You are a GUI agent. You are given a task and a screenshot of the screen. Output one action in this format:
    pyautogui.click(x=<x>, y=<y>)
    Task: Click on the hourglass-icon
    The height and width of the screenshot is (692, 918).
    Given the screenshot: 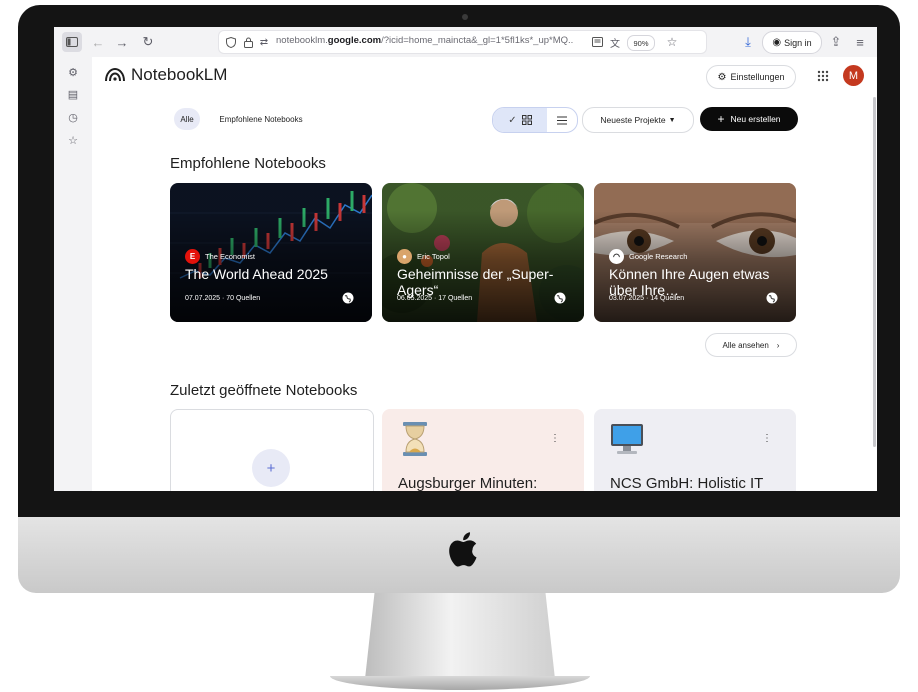 What is the action you would take?
    pyautogui.click(x=415, y=439)
    